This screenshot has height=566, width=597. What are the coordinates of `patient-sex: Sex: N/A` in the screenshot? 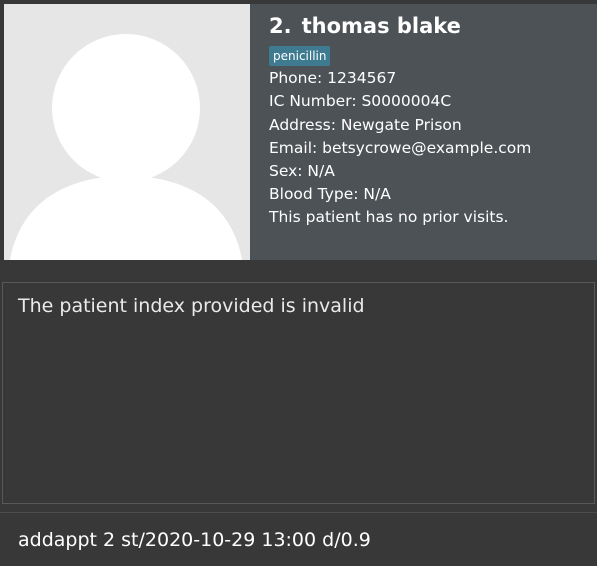 It's located at (302, 171).